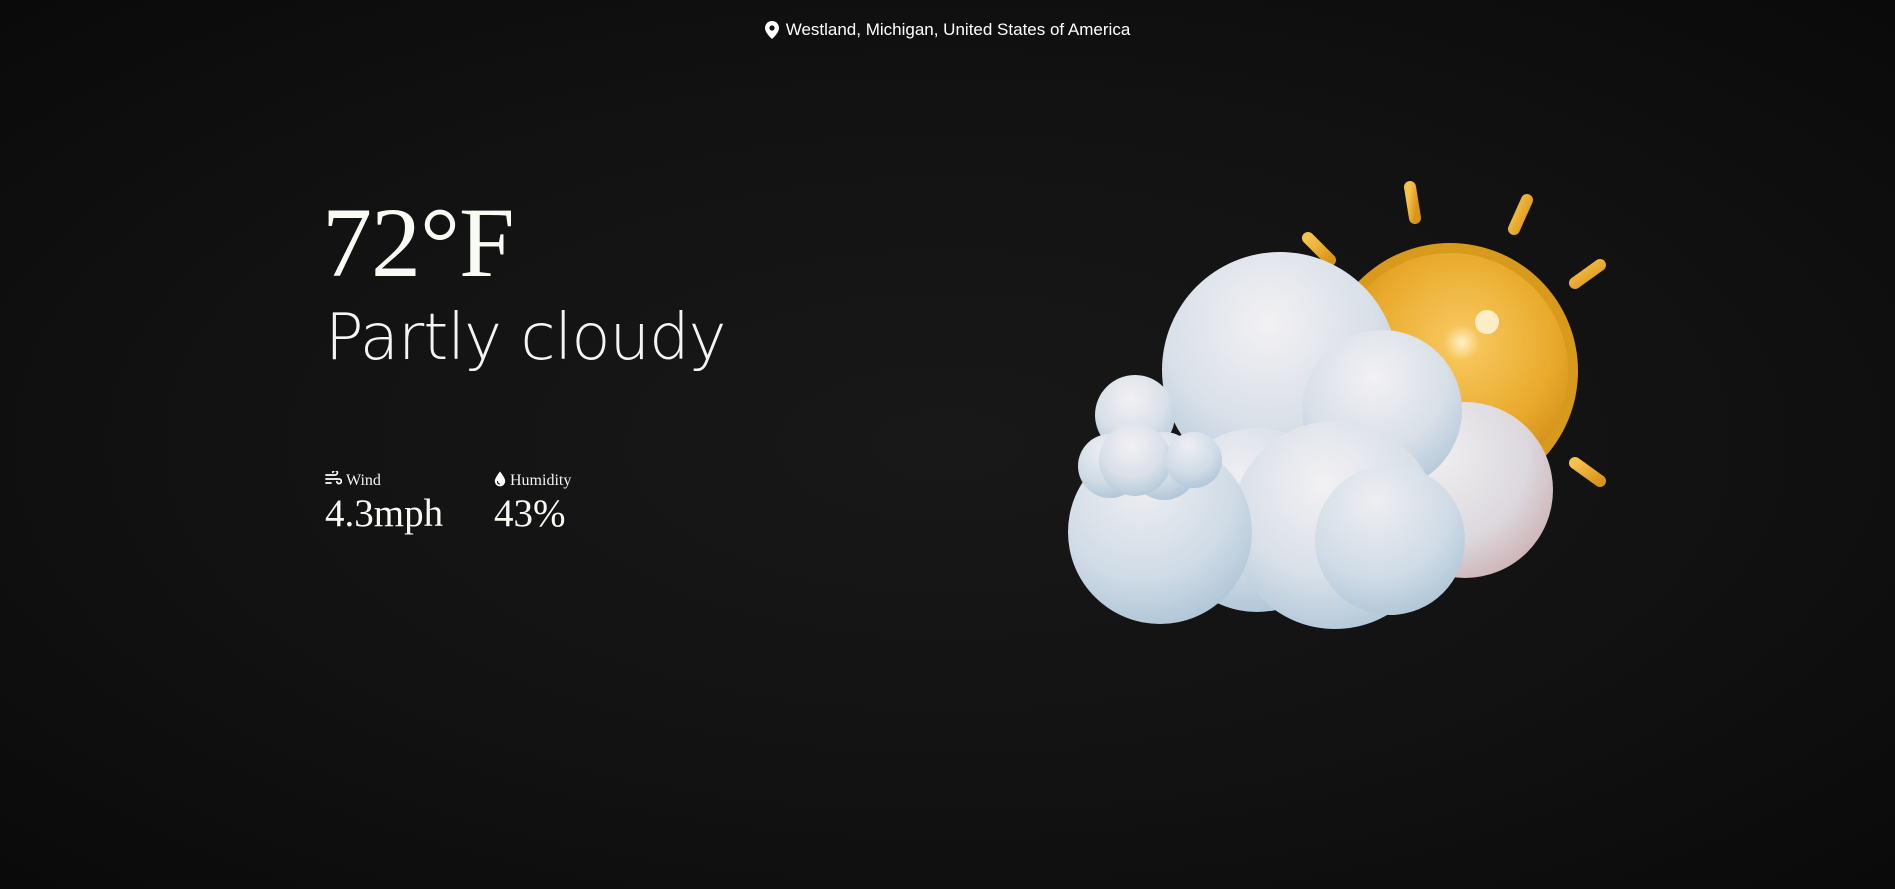  I want to click on humidity-label: Humidity, so click(541, 480).